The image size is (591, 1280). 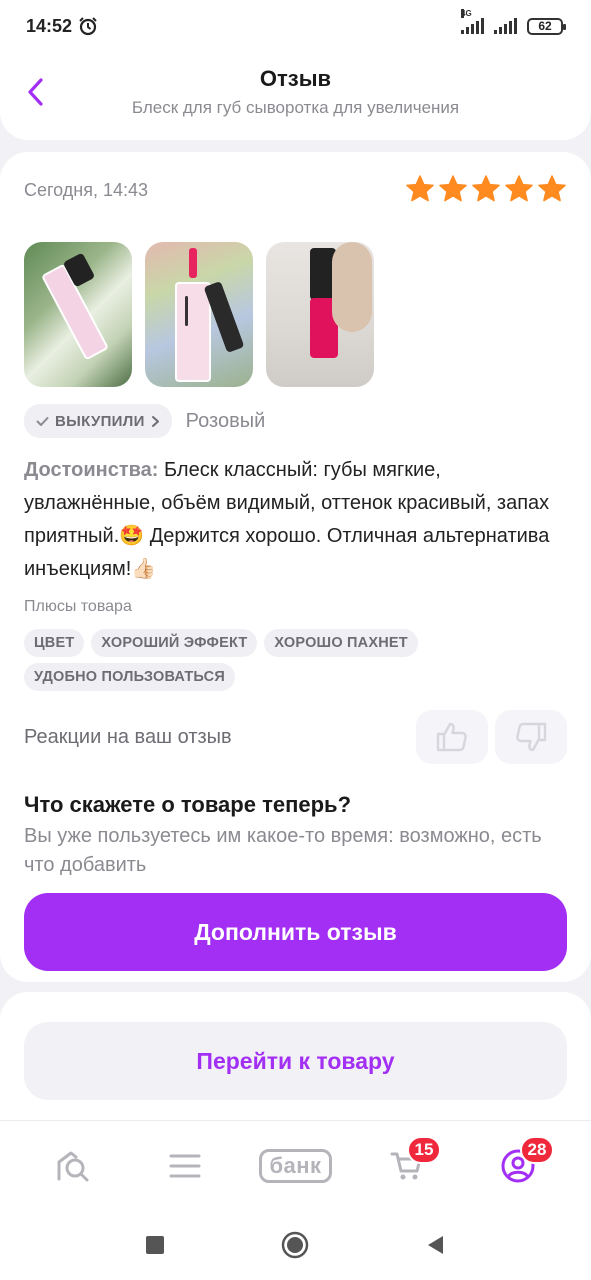 I want to click on thumb-up-icon, so click(x=451, y=737).